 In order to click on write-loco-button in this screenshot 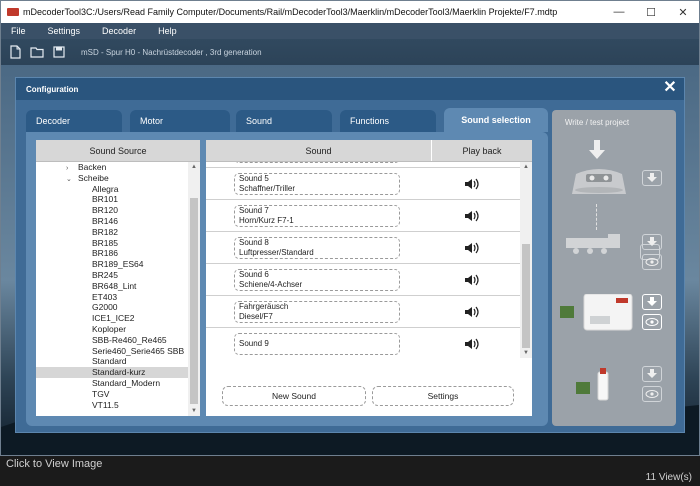, I will do `click(652, 242)`.